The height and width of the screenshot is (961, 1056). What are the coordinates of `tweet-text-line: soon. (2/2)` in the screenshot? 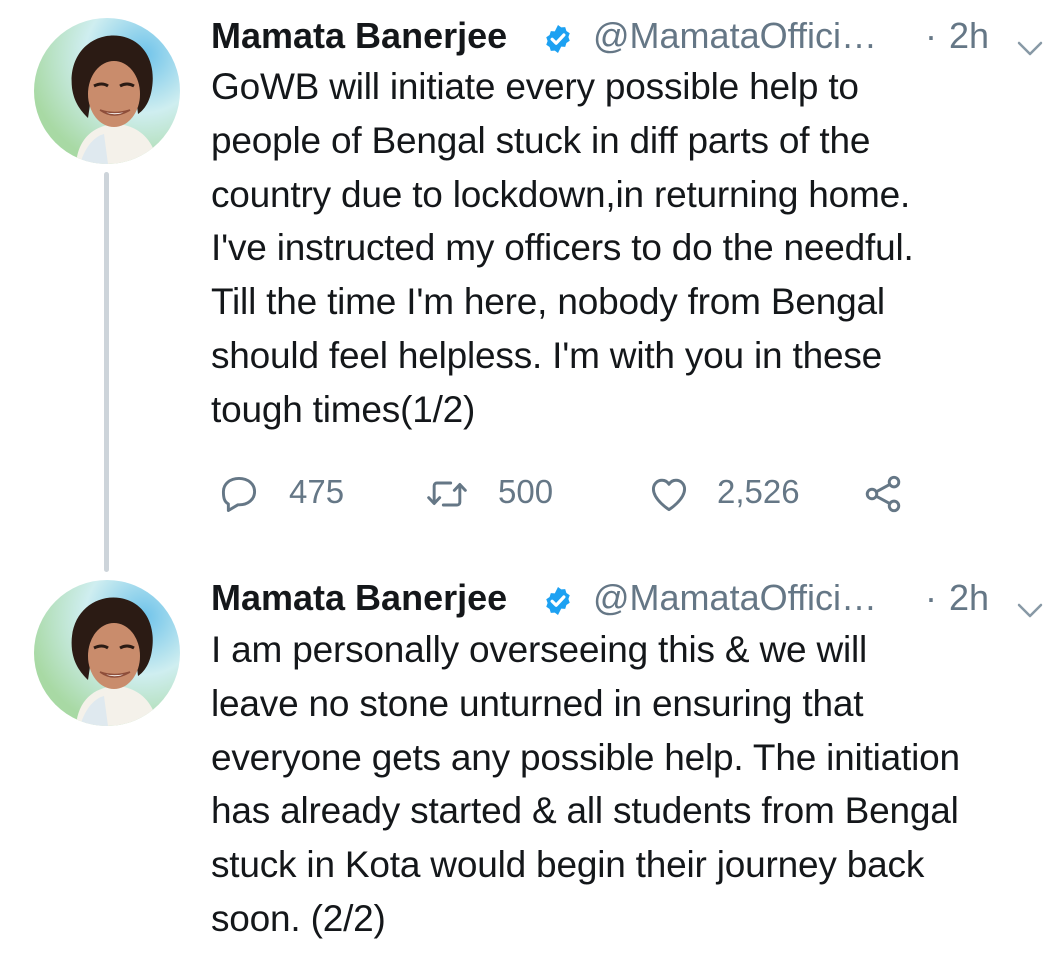 It's located at (298, 918).